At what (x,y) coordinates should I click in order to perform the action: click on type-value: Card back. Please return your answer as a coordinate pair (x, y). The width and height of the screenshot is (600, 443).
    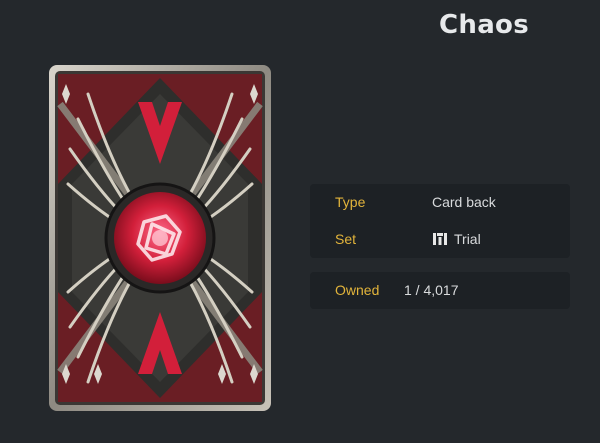
    Looking at the image, I should click on (464, 202).